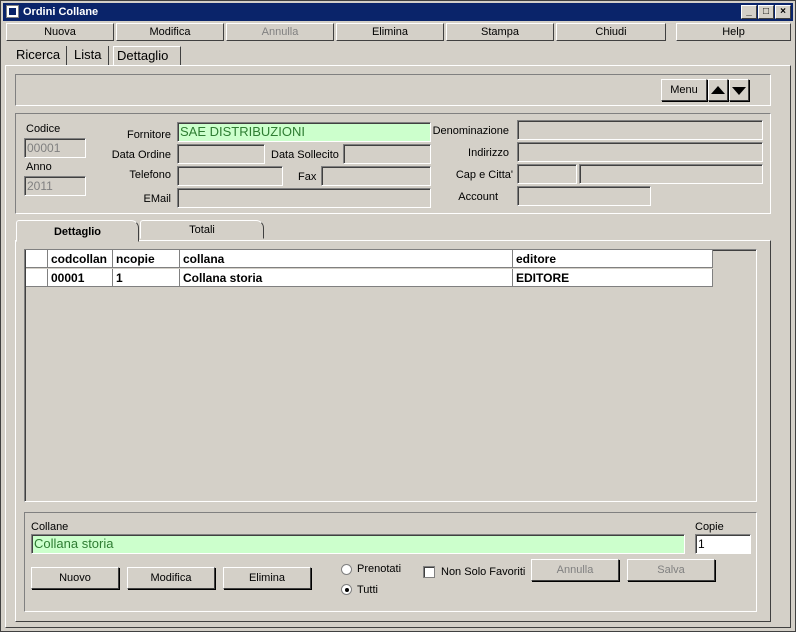 The width and height of the screenshot is (796, 632). Describe the element at coordinates (484, 175) in the screenshot. I see `cap-citta-label: Cap e Citta'` at that location.